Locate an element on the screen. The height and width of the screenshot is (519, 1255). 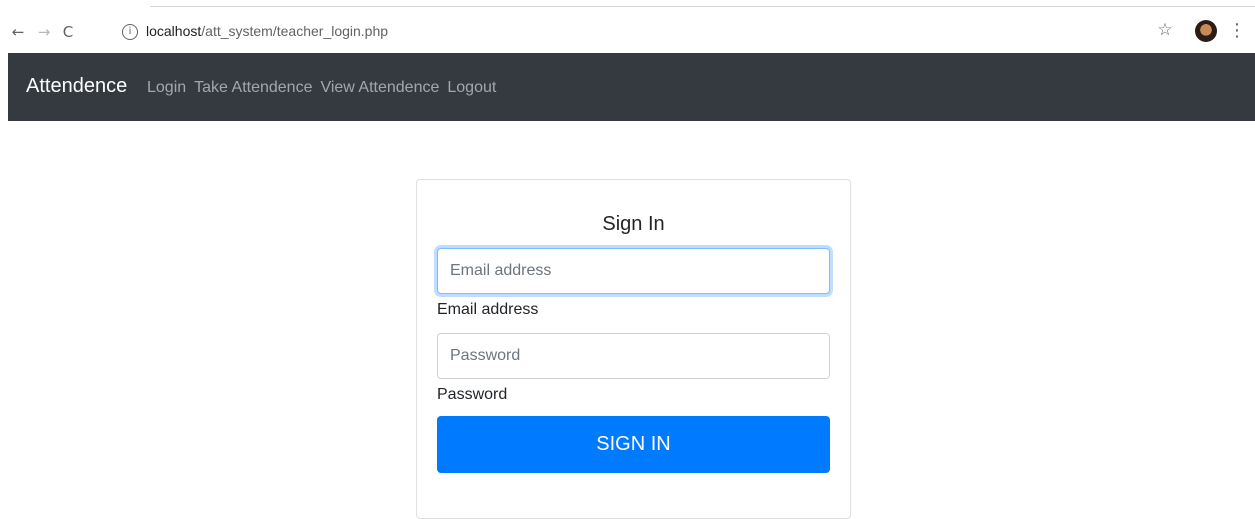
forward-arrow-icon: → is located at coordinates (44, 32).